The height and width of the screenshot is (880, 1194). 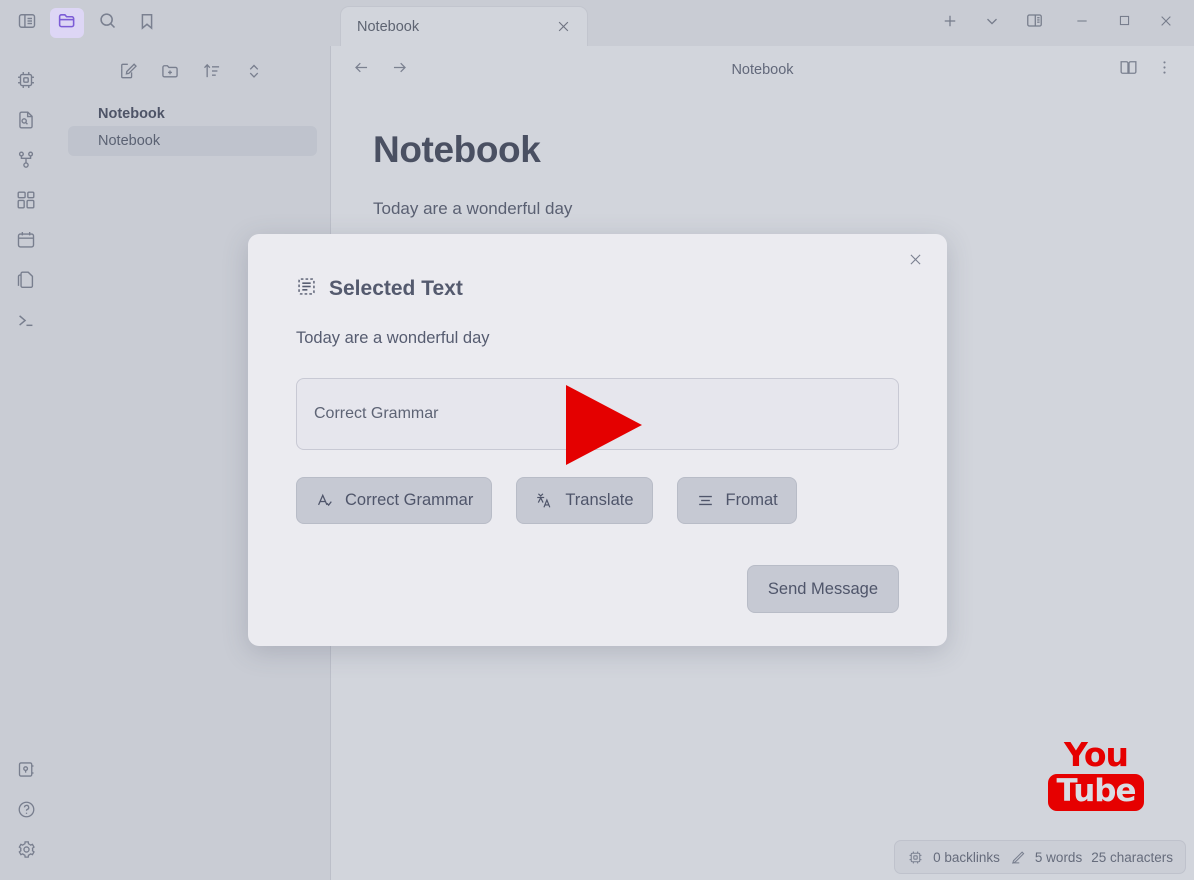 I want to click on search-icon, so click(x=107, y=23).